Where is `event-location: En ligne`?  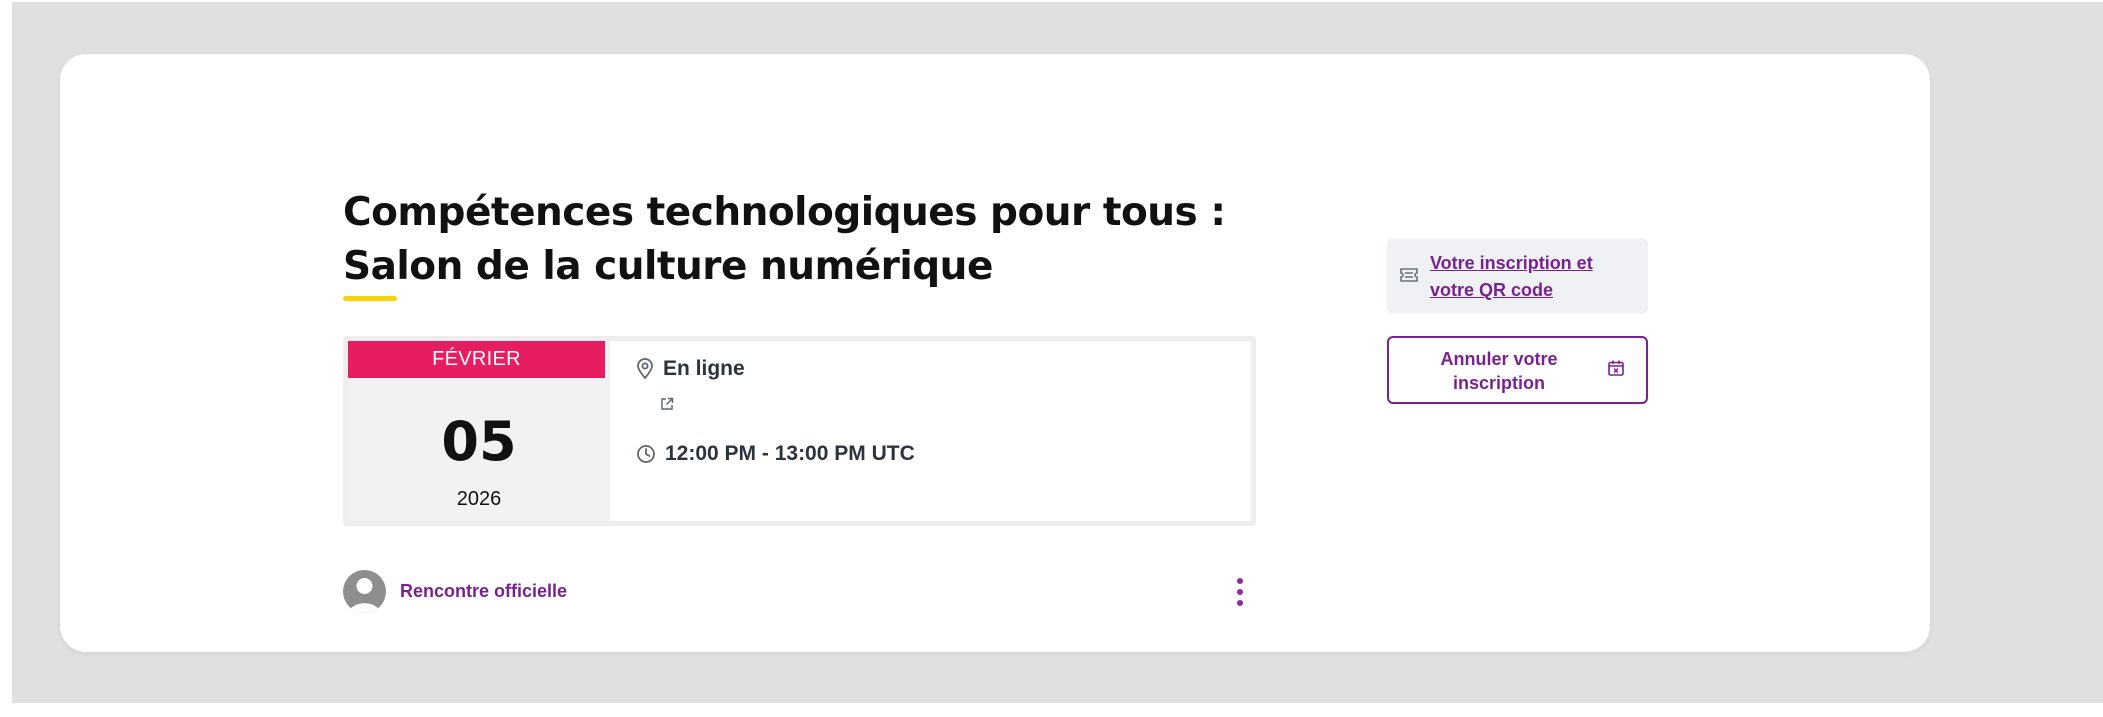
event-location: En ligne is located at coordinates (690, 369).